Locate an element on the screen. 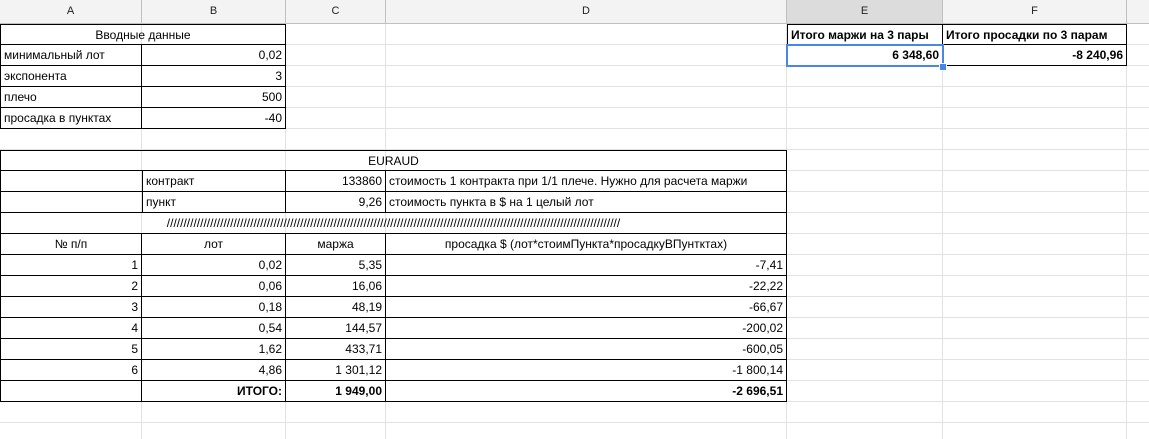 The image size is (1149, 439). input-label-exponent: экспонента is located at coordinates (71, 76).